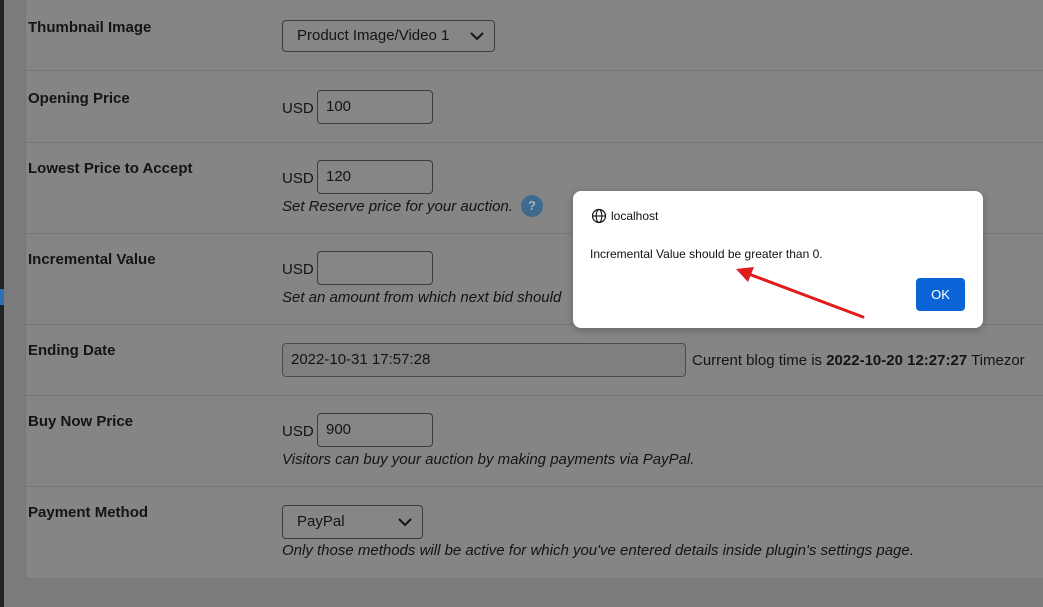 The image size is (1043, 607). Describe the element at coordinates (298, 431) in the screenshot. I see `buy-now-price-currency: USD` at that location.